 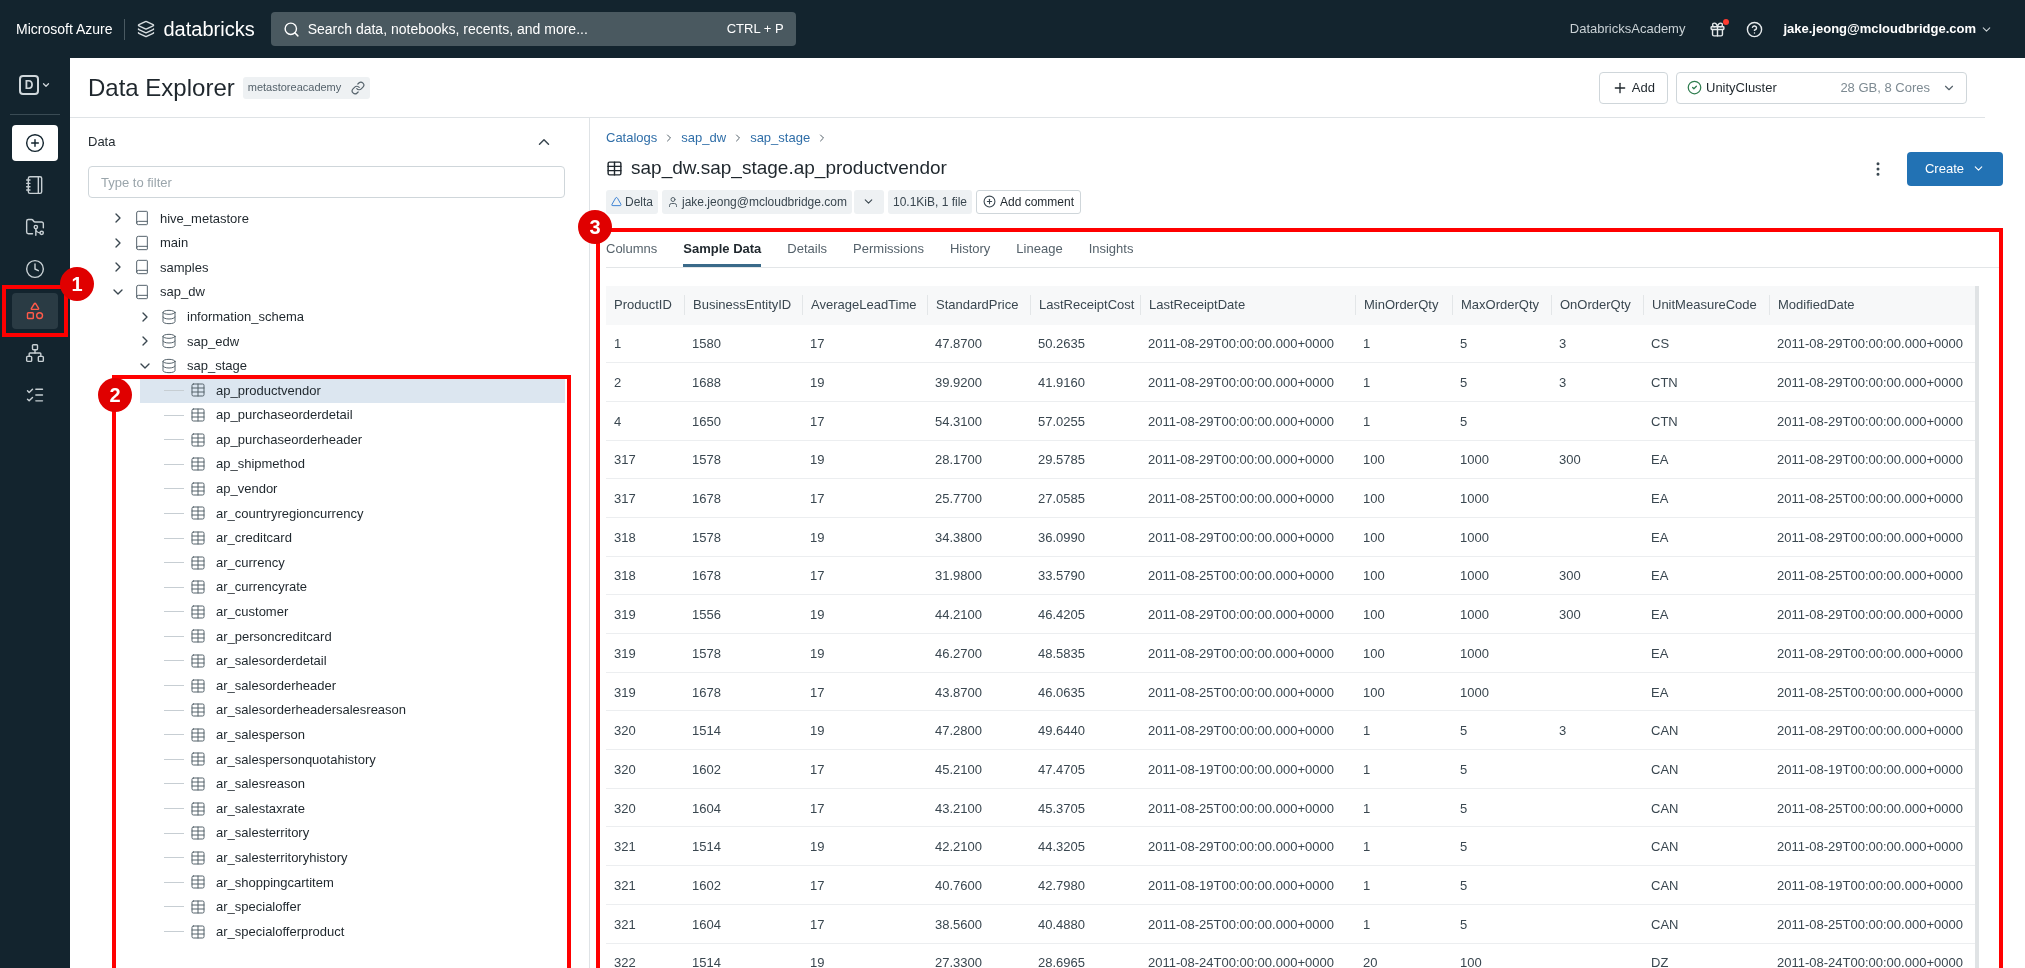 What do you see at coordinates (958, 885) in the screenshot?
I see `table-cell: 40.7600` at bounding box center [958, 885].